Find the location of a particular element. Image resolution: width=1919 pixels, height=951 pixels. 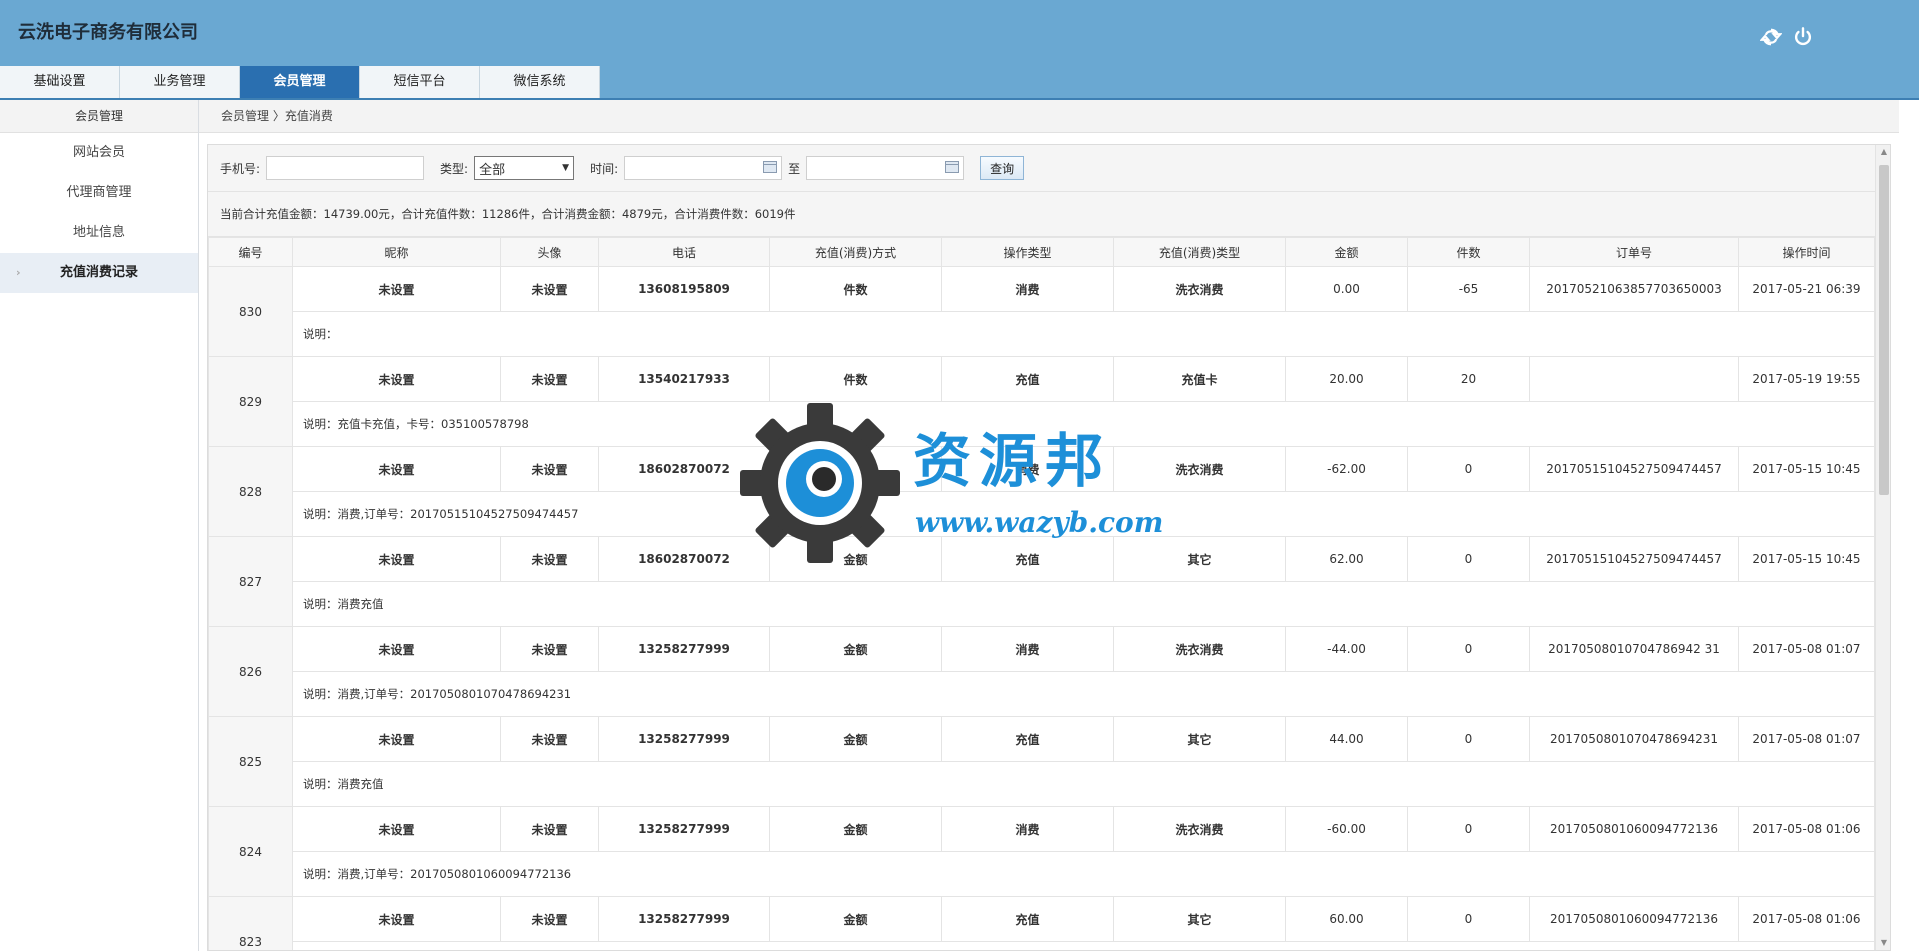

phone-input is located at coordinates (345, 168).